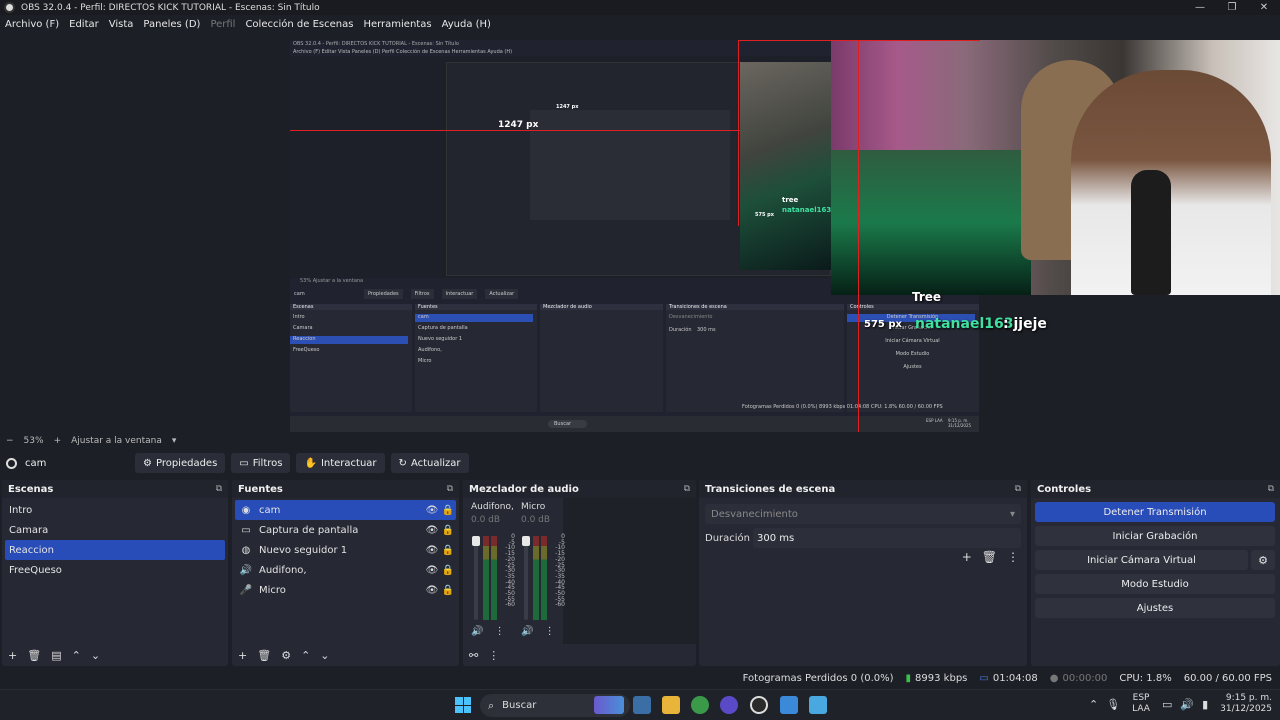 The width and height of the screenshot is (1280, 720). What do you see at coordinates (116, 441) in the screenshot?
I see `fit-to-window-label: Ajustar a la ventana` at bounding box center [116, 441].